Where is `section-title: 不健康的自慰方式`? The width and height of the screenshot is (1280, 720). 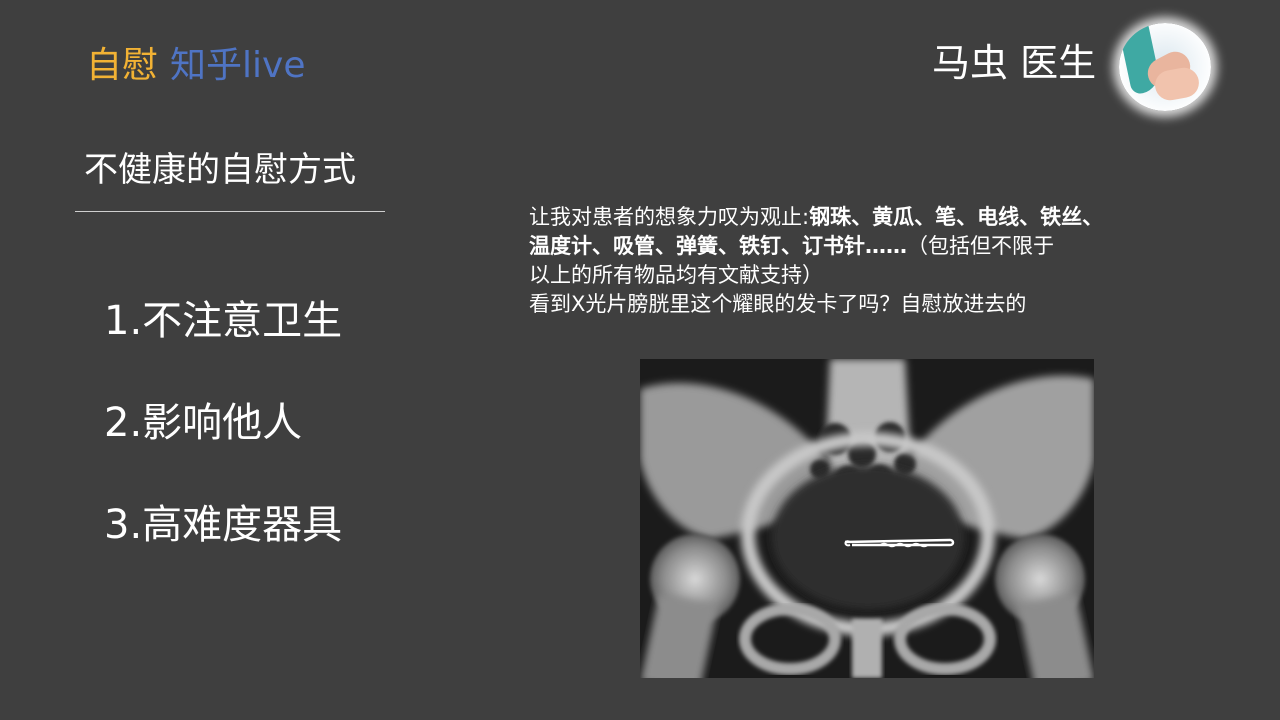
section-title: 不健康的自慰方式 is located at coordinates (220, 170).